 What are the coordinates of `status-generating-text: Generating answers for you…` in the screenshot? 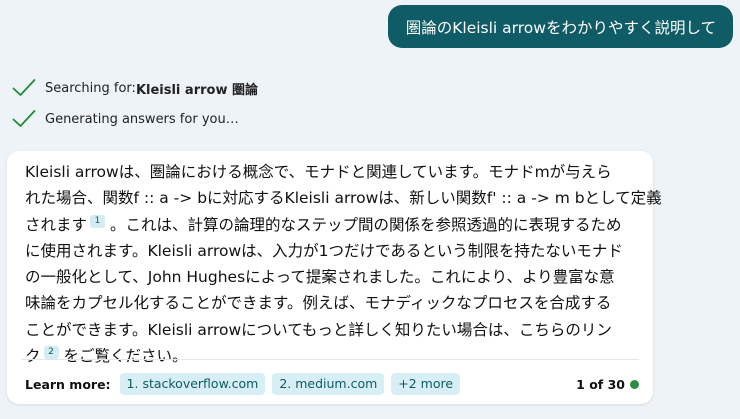 It's located at (142, 119).